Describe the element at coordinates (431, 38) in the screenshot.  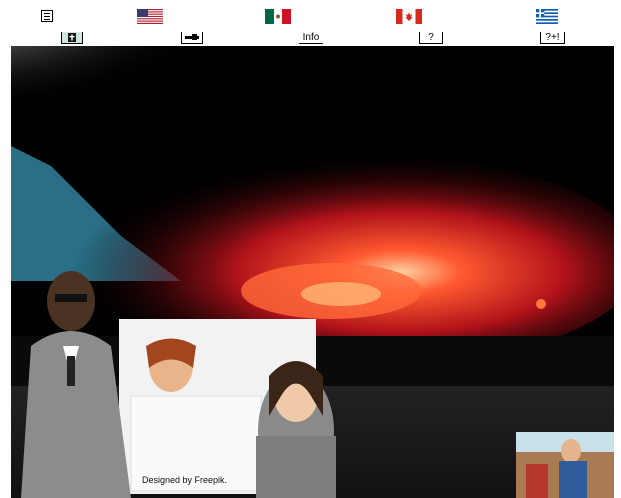
I see `help-button: ?` at that location.